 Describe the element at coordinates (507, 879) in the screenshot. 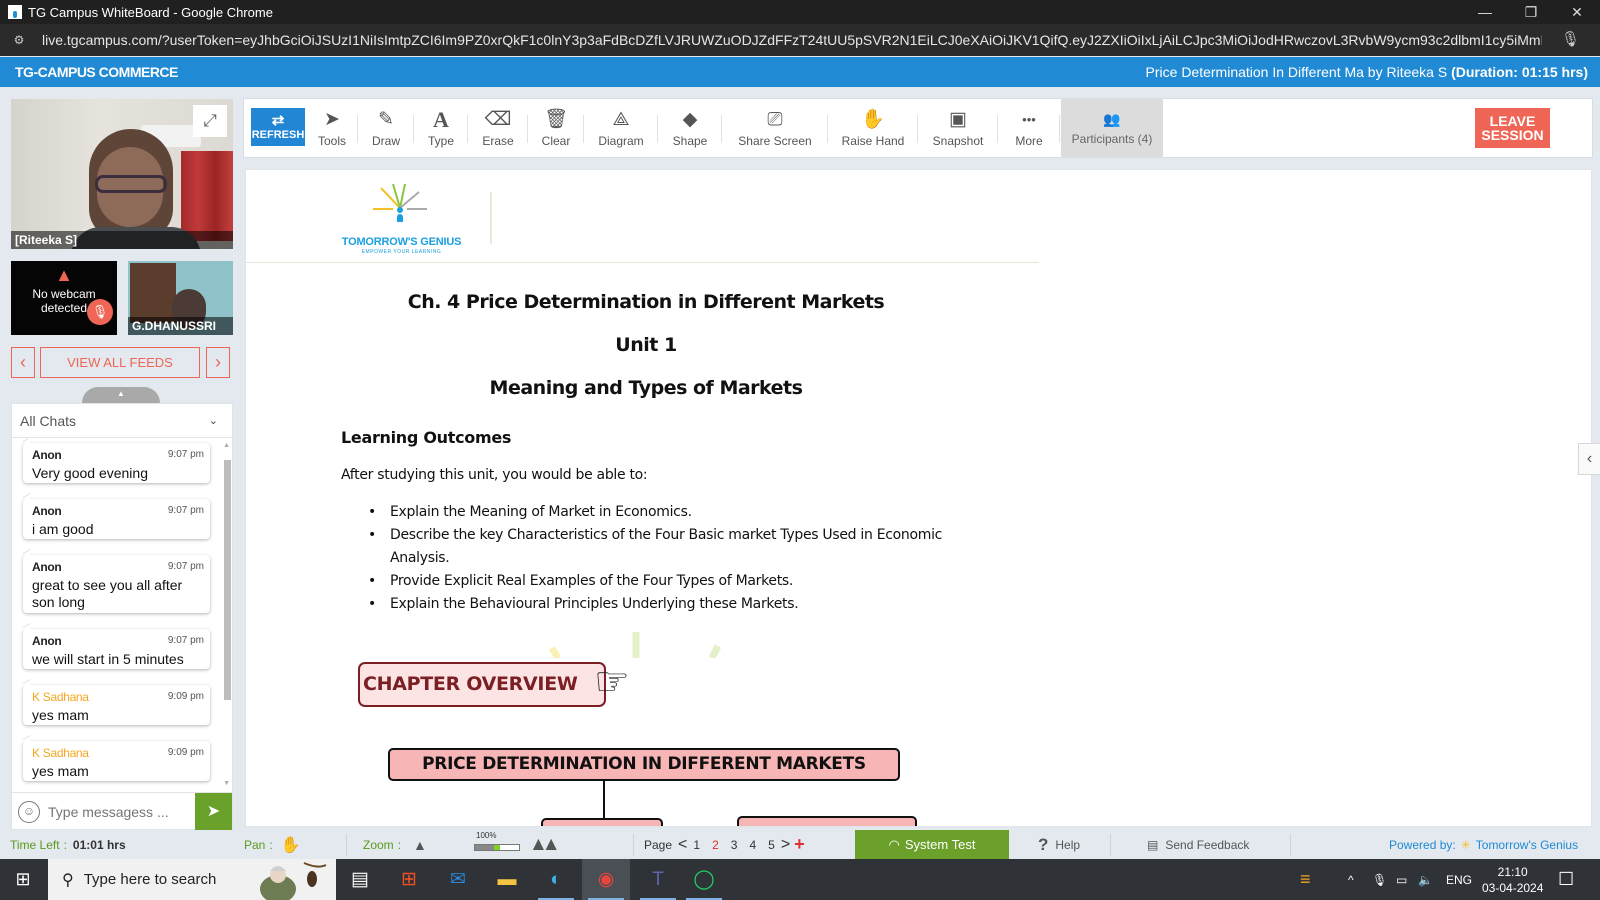

I see `file-explorer-icon: ▬` at that location.